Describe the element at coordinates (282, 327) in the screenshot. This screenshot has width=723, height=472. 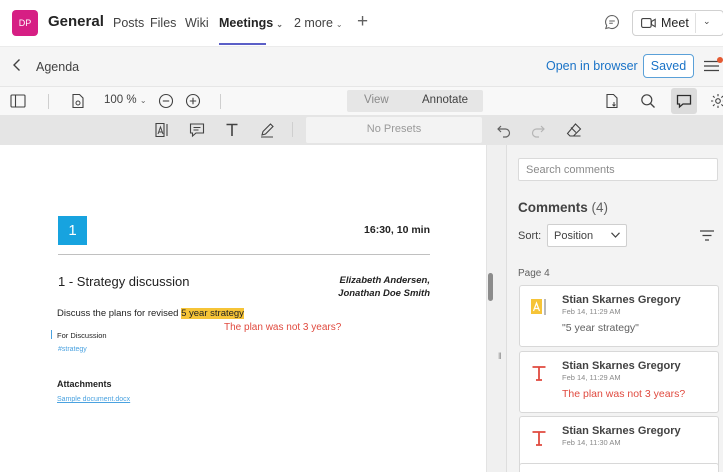
I see `free-text-annotation: The plan was not 3 years?` at that location.